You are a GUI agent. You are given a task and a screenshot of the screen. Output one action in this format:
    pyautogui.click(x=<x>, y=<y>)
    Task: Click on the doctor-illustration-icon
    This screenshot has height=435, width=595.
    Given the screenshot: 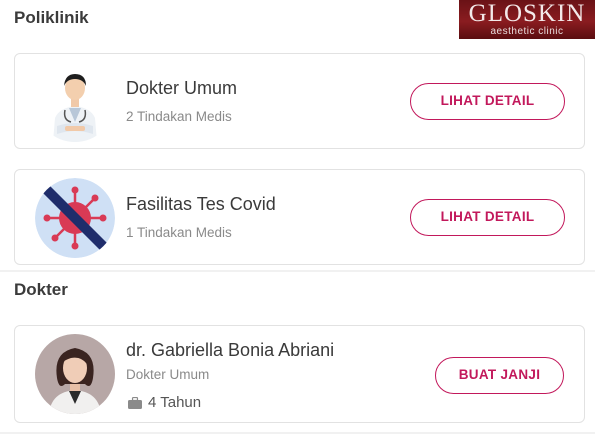 What is the action you would take?
    pyautogui.click(x=75, y=102)
    